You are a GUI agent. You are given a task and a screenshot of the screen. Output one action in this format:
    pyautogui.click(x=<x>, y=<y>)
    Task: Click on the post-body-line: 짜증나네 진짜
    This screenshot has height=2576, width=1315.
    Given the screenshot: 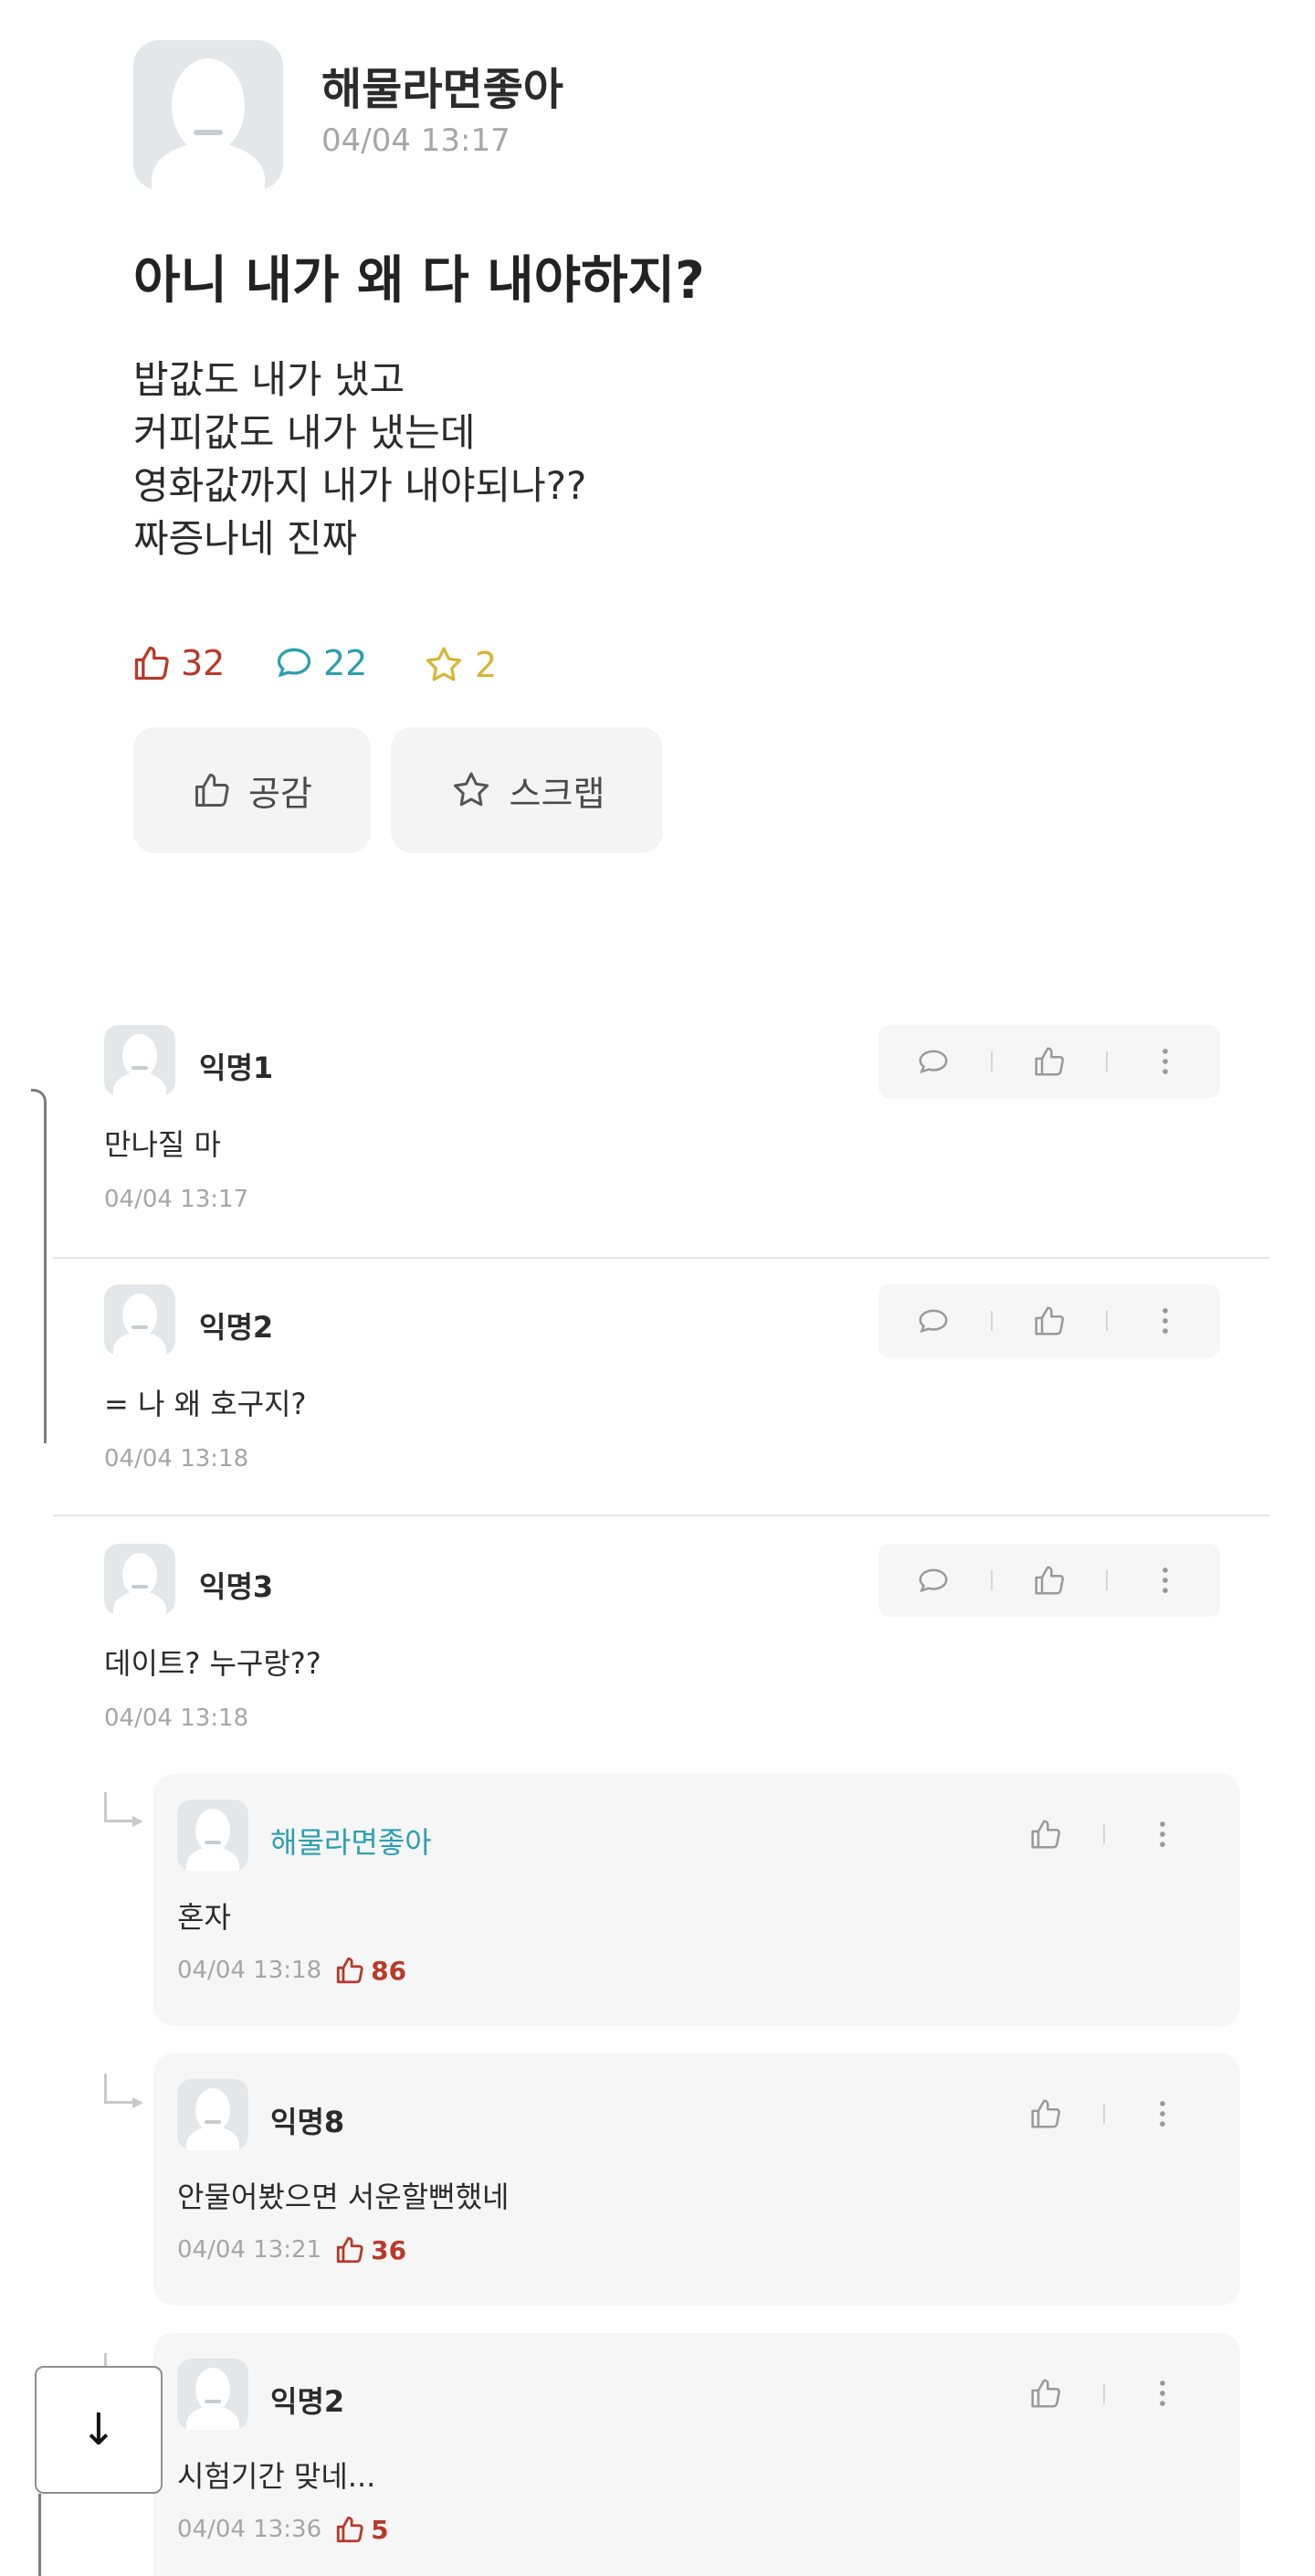 What is the action you would take?
    pyautogui.click(x=245, y=538)
    